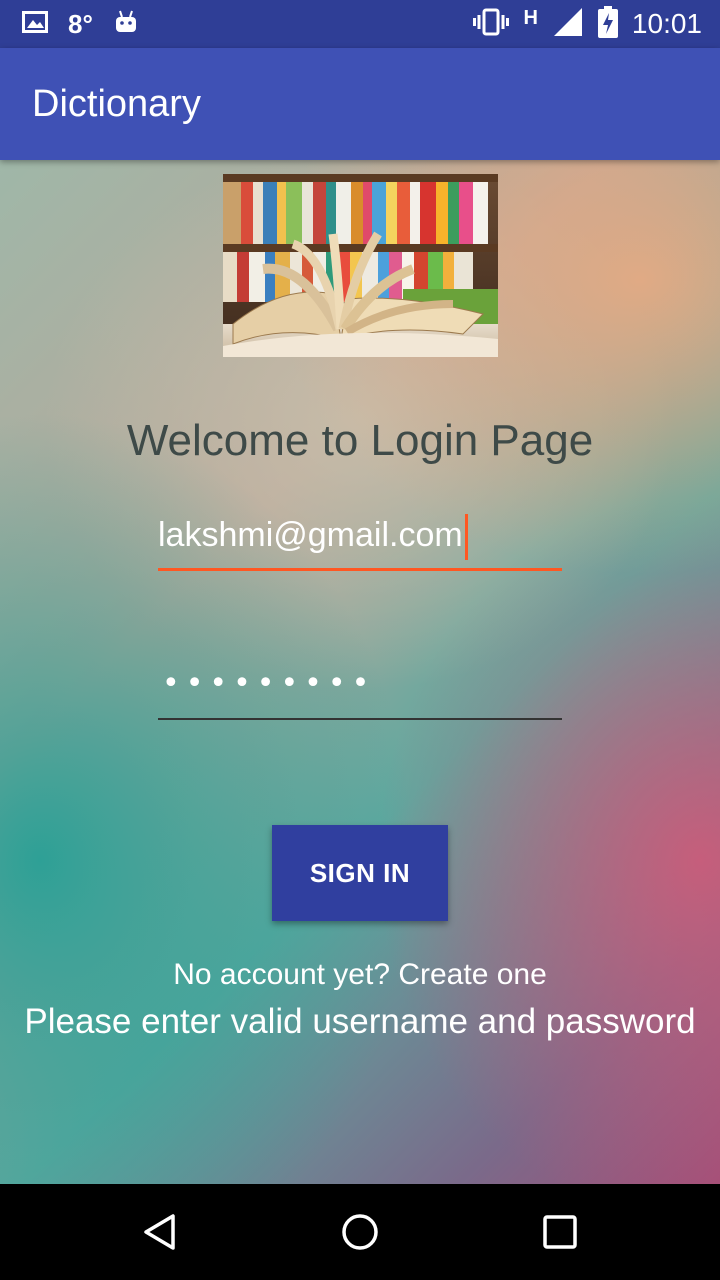 The height and width of the screenshot is (1280, 720). What do you see at coordinates (160, 1232) in the screenshot?
I see `back-icon` at bounding box center [160, 1232].